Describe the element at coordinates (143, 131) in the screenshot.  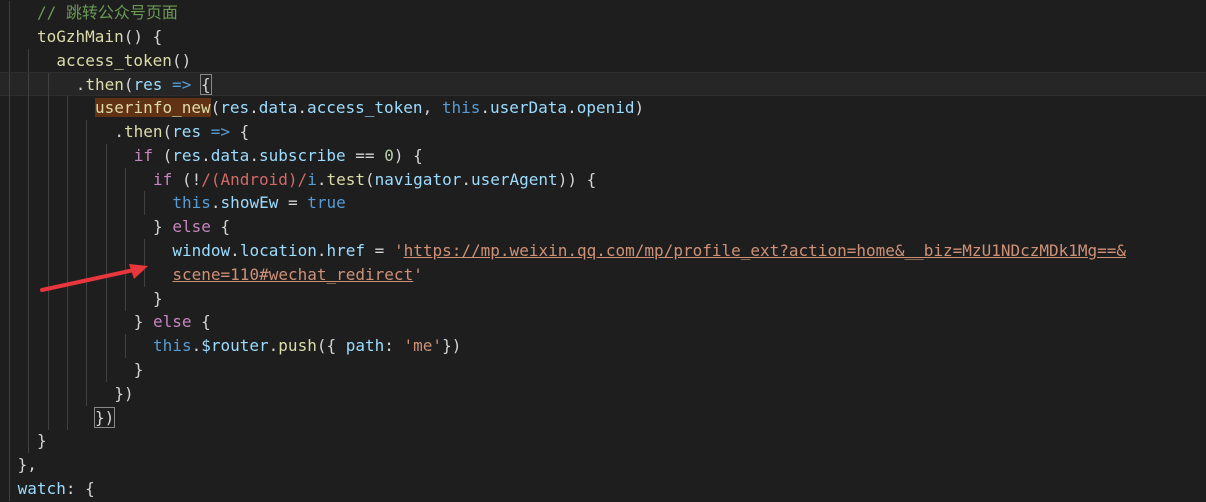
I see `code-token: then` at that location.